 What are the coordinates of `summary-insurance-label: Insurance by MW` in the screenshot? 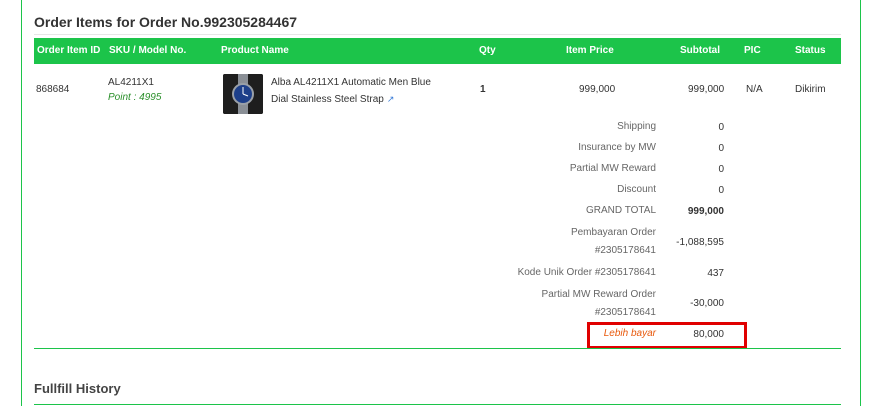 It's located at (617, 147).